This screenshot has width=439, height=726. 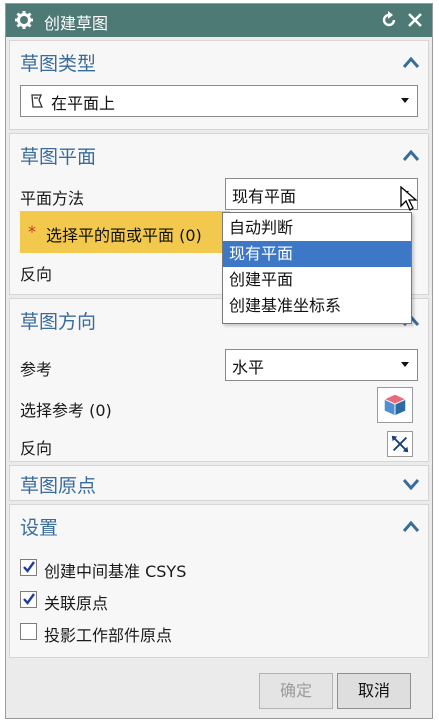 I want to click on dropdown-option: 创建平面, so click(x=317, y=280).